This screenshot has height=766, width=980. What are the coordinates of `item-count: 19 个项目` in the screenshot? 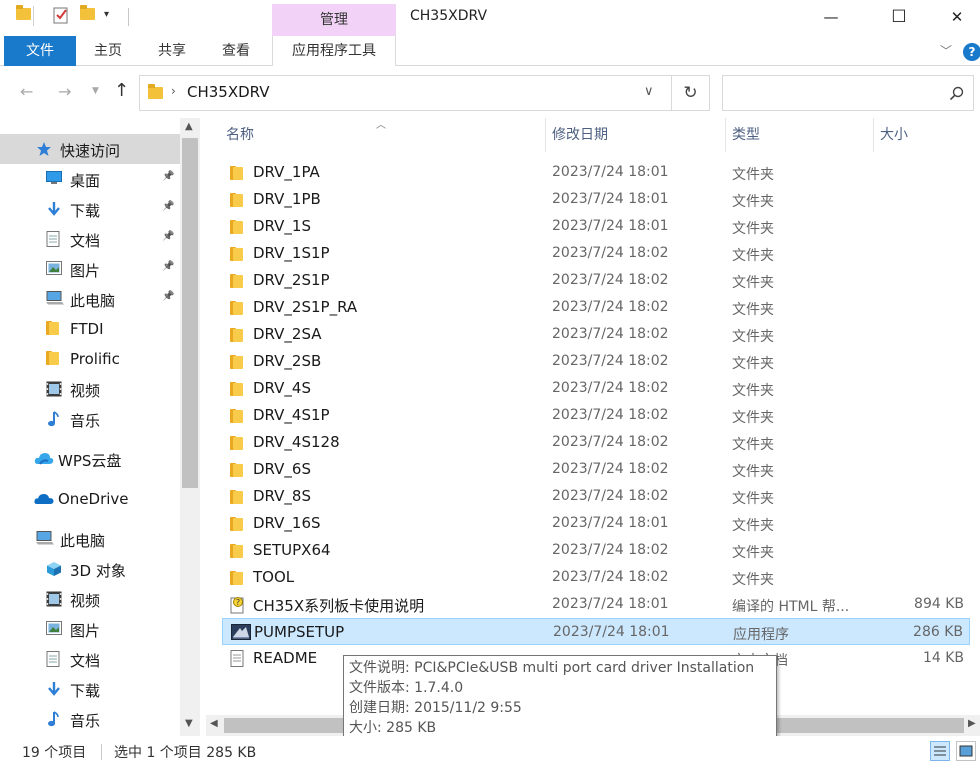 It's located at (54, 753).